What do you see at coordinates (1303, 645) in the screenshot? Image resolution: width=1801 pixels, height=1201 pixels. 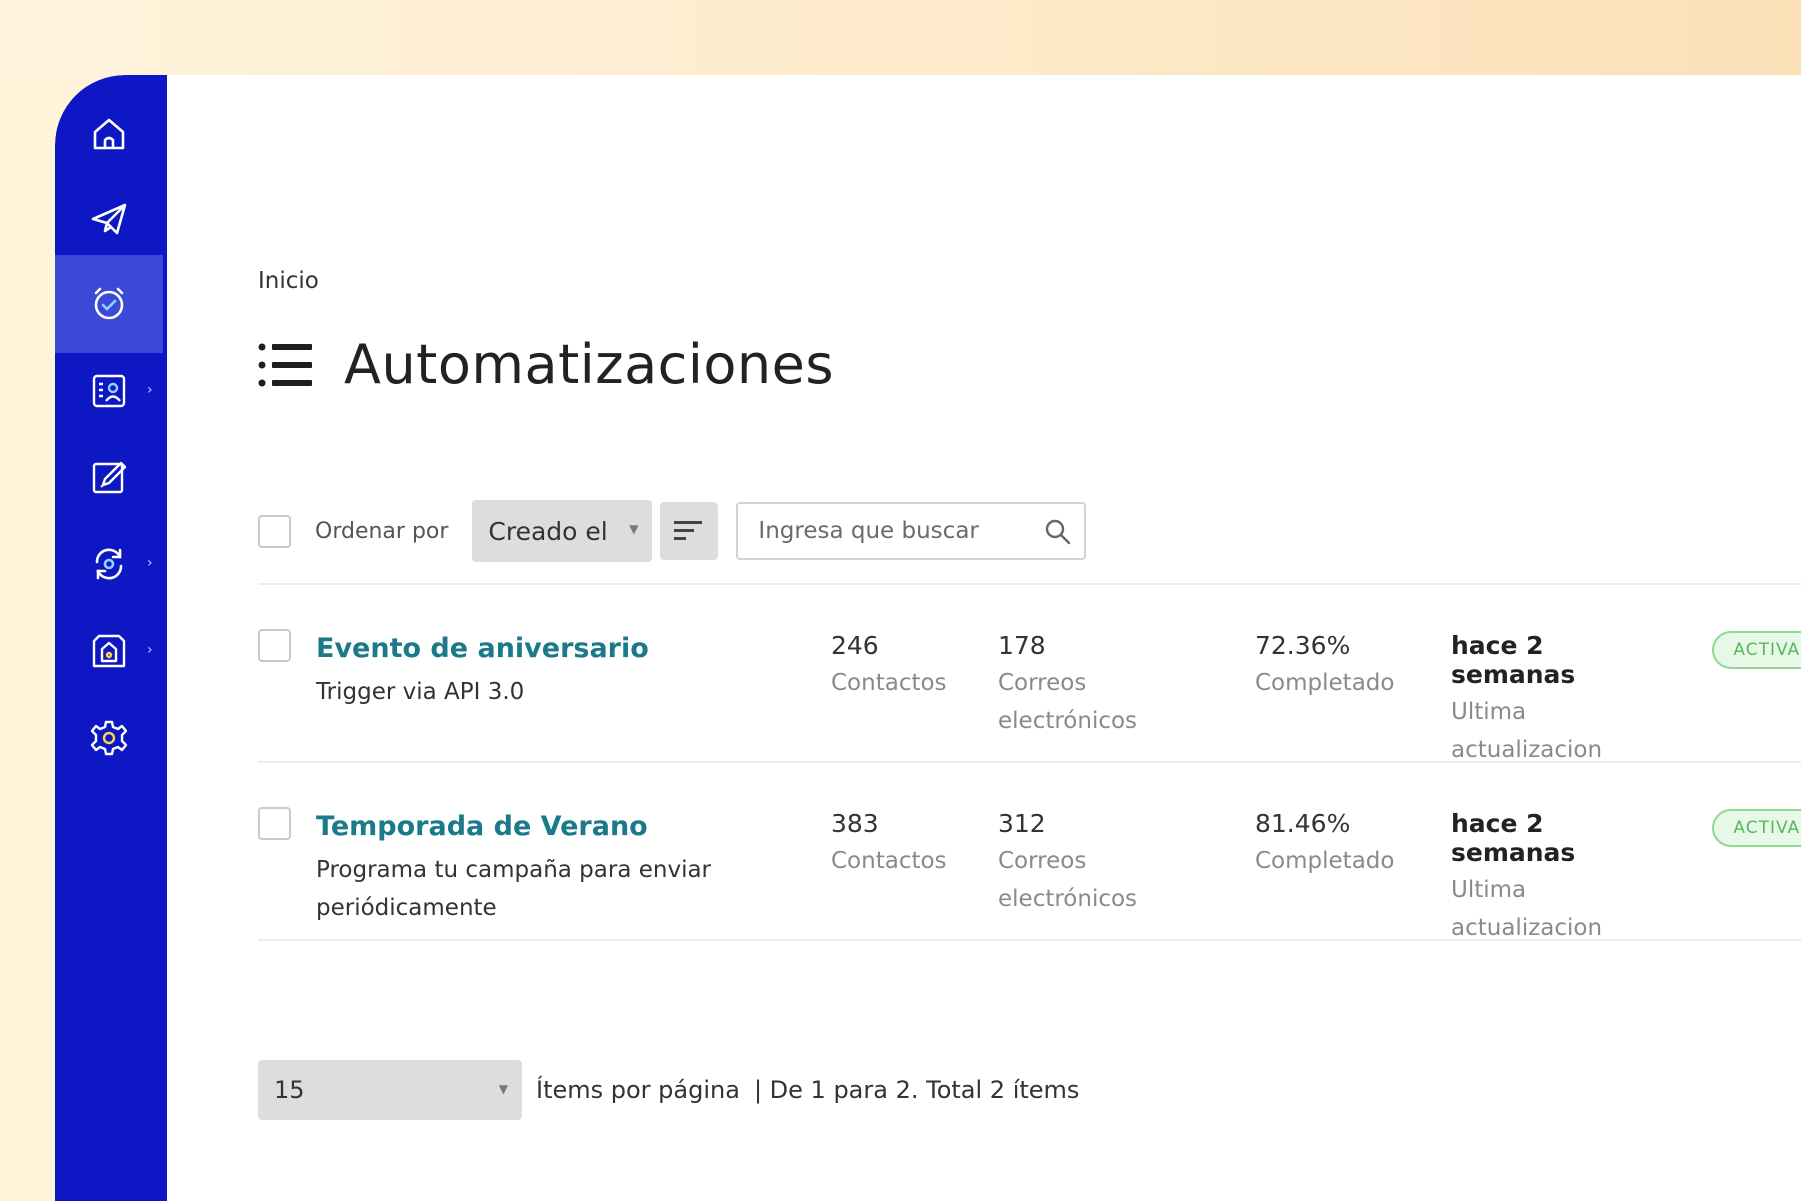 I see `completed-percent: 72.36%` at bounding box center [1303, 645].